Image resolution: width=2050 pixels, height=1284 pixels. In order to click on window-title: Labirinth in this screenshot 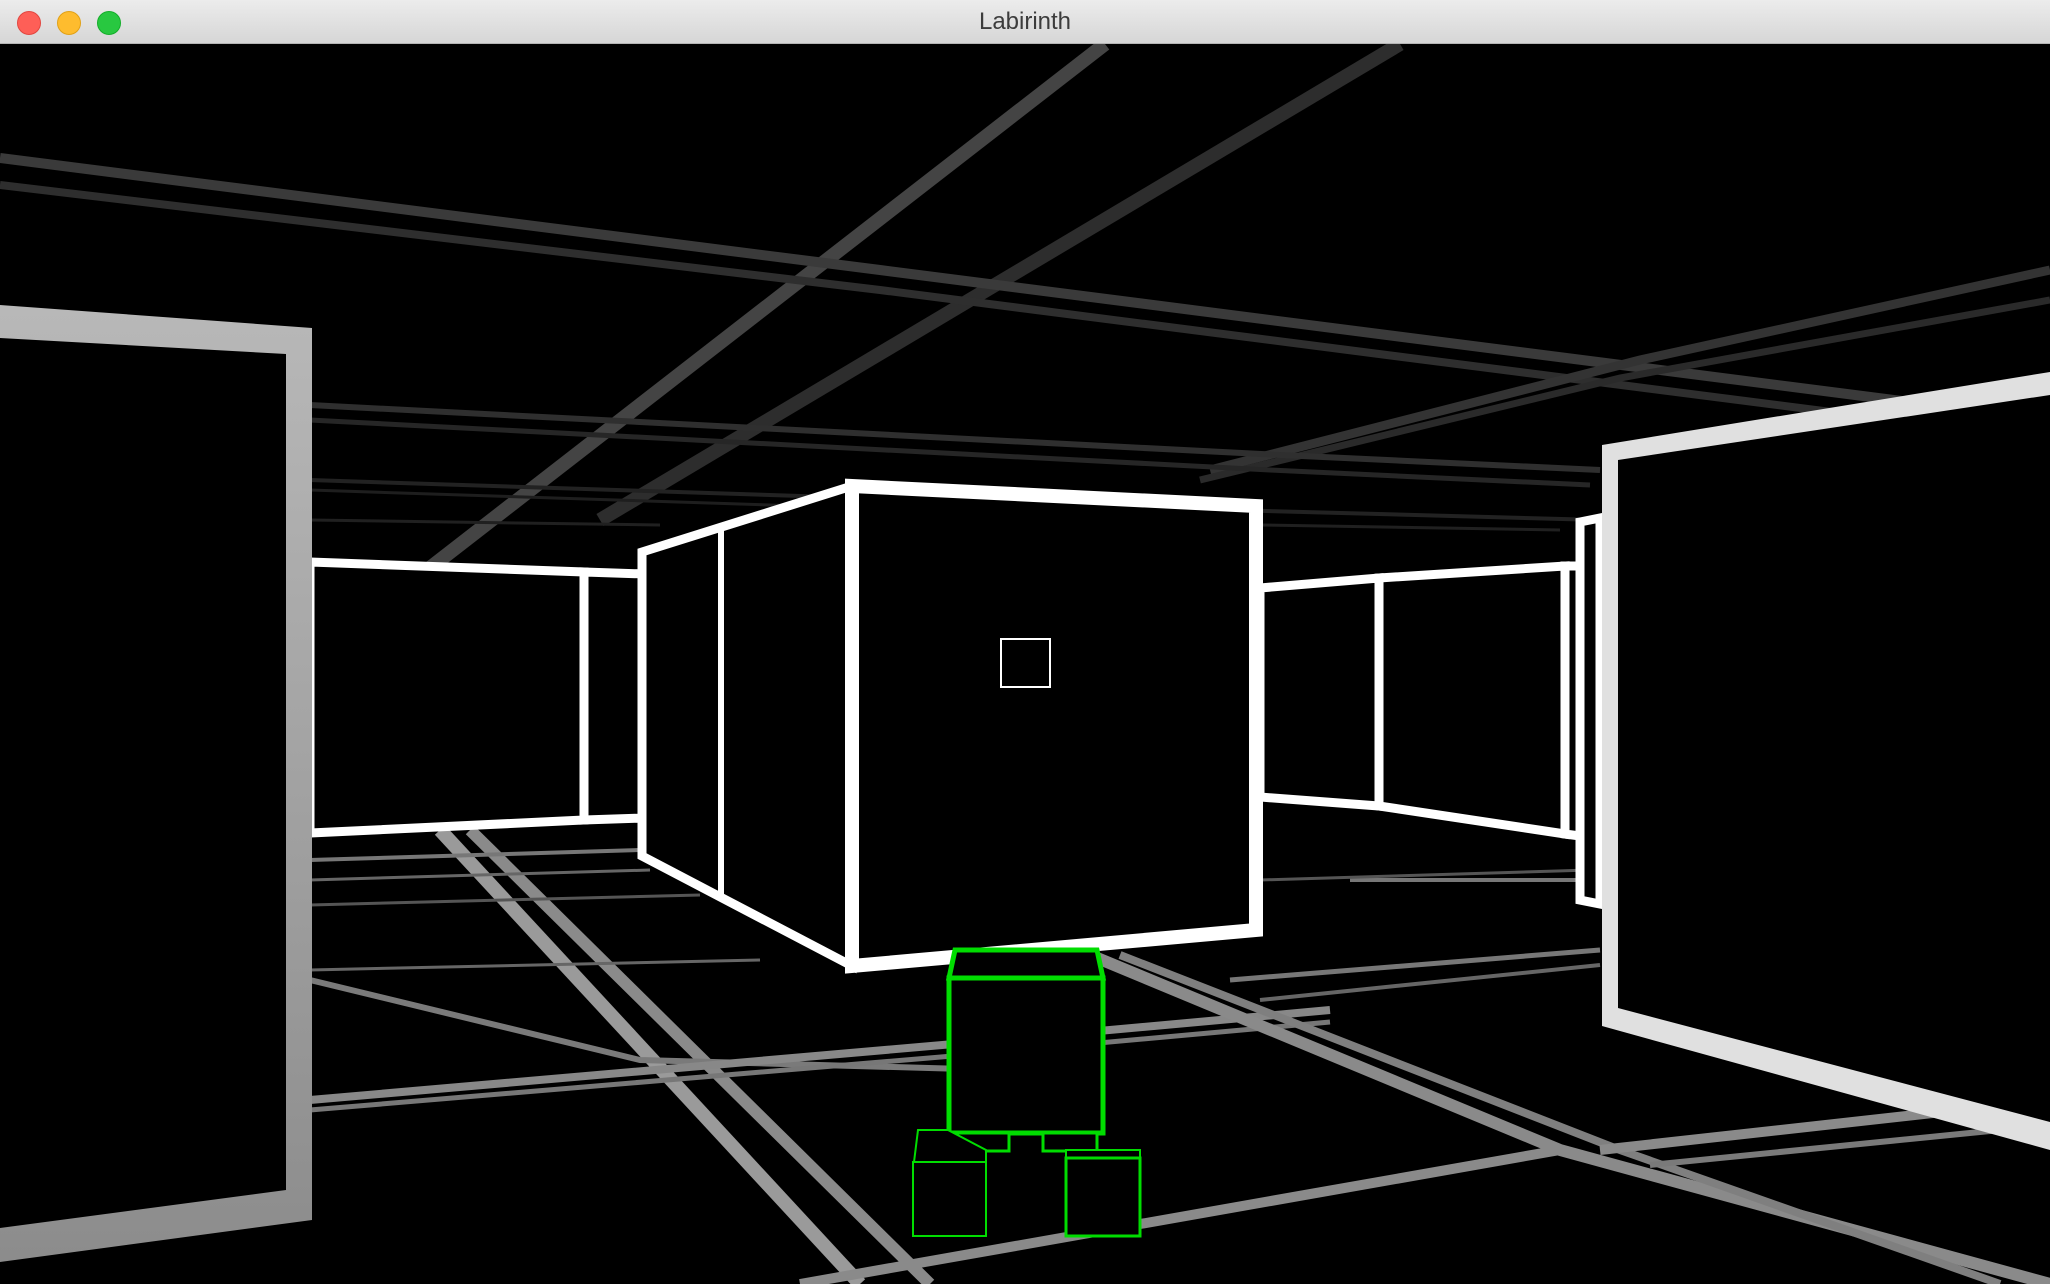, I will do `click(1025, 21)`.